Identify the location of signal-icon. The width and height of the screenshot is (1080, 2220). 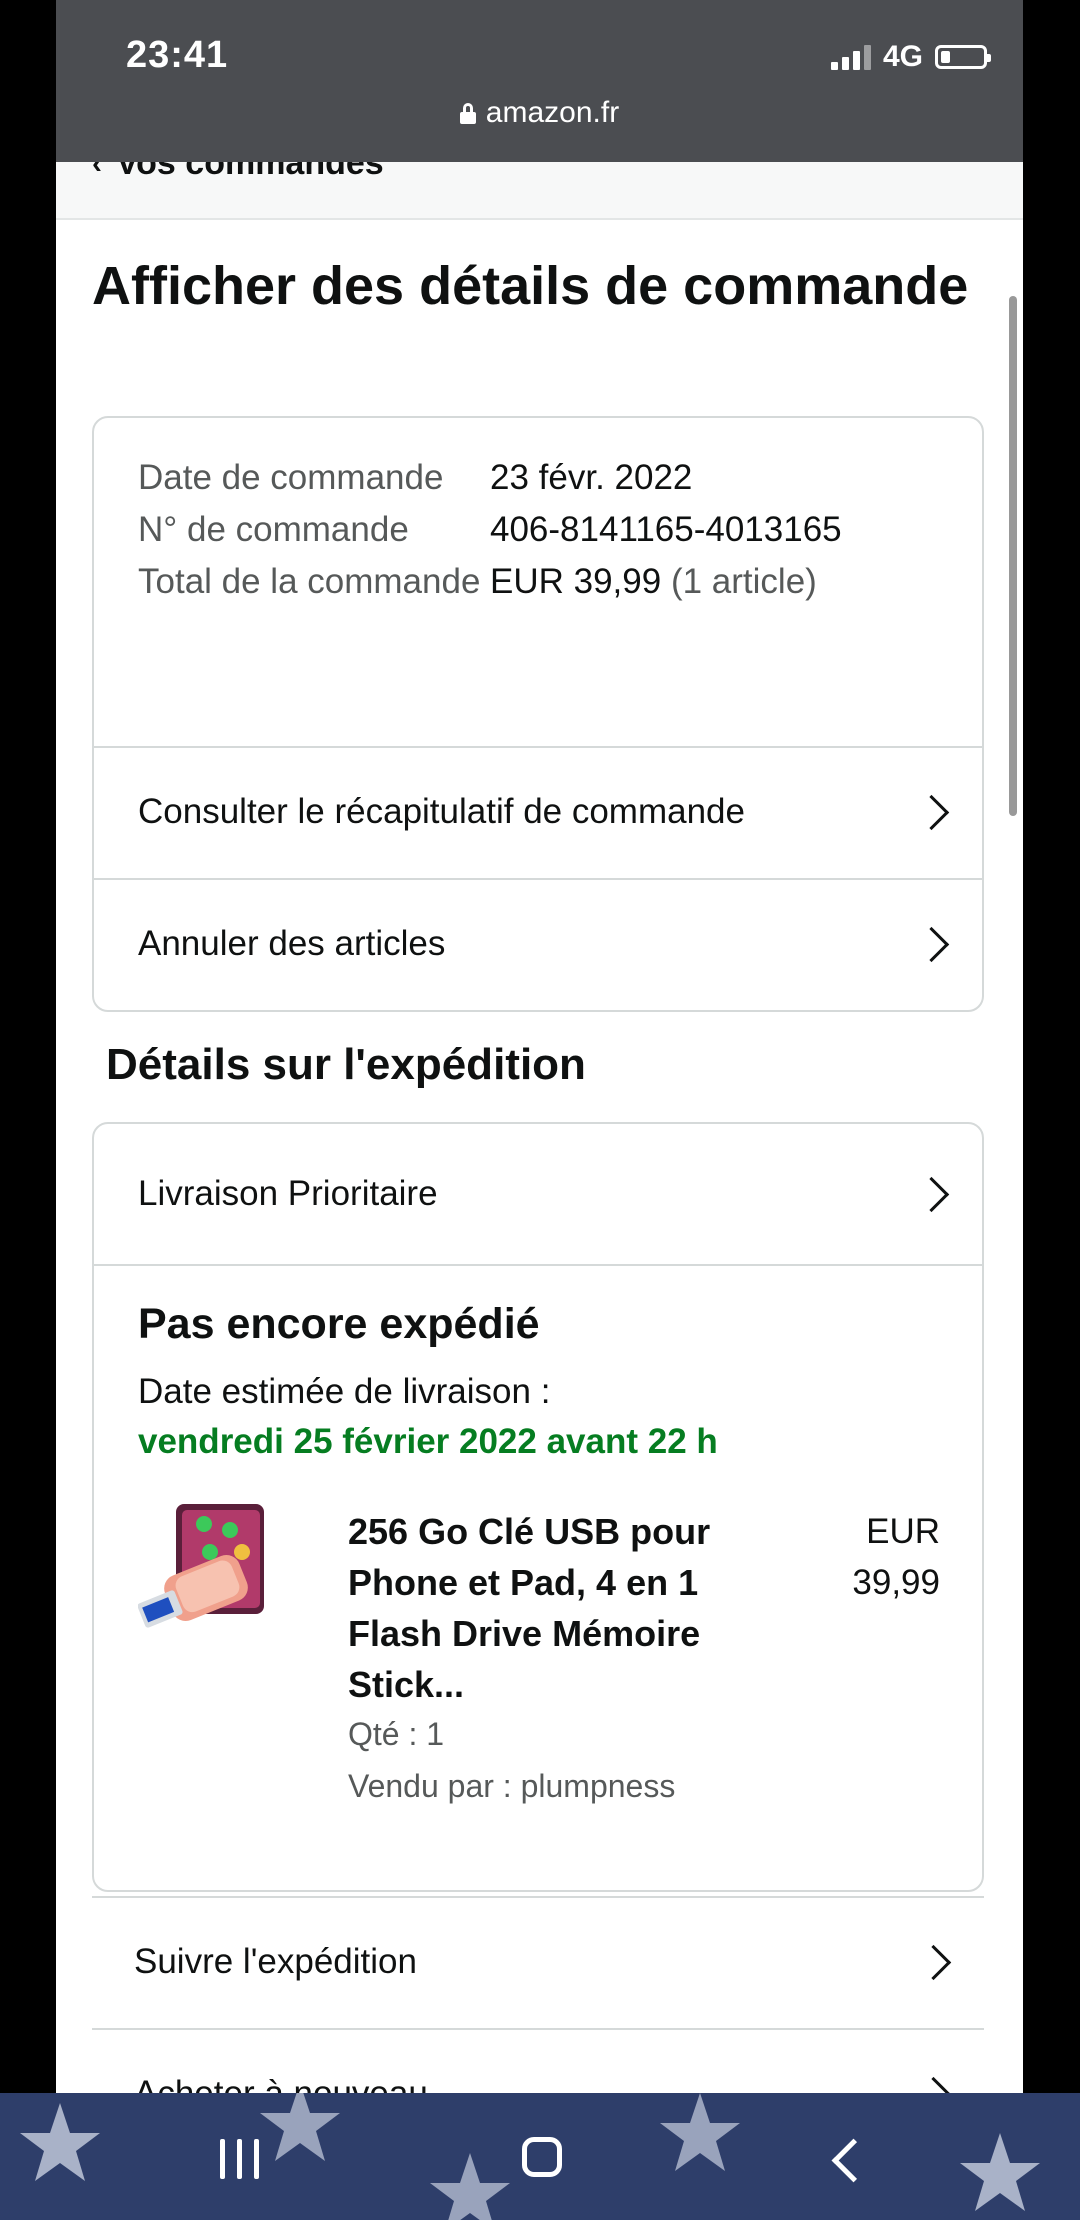
(850, 57).